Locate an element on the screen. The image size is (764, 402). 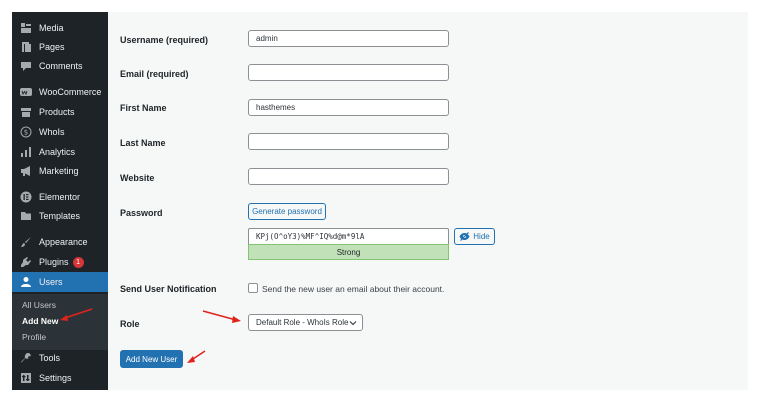
plugin-icon is located at coordinates (26, 262).